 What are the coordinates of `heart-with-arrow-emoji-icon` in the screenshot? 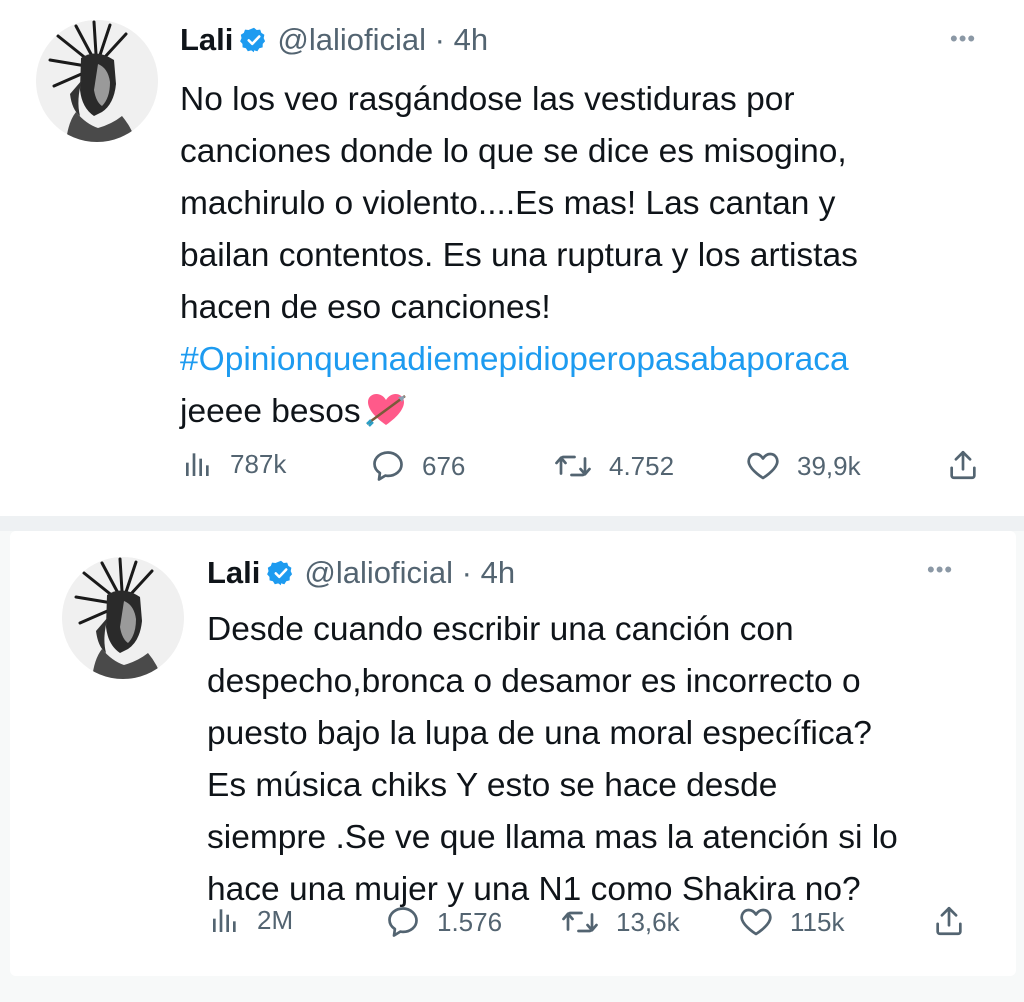 It's located at (386, 418).